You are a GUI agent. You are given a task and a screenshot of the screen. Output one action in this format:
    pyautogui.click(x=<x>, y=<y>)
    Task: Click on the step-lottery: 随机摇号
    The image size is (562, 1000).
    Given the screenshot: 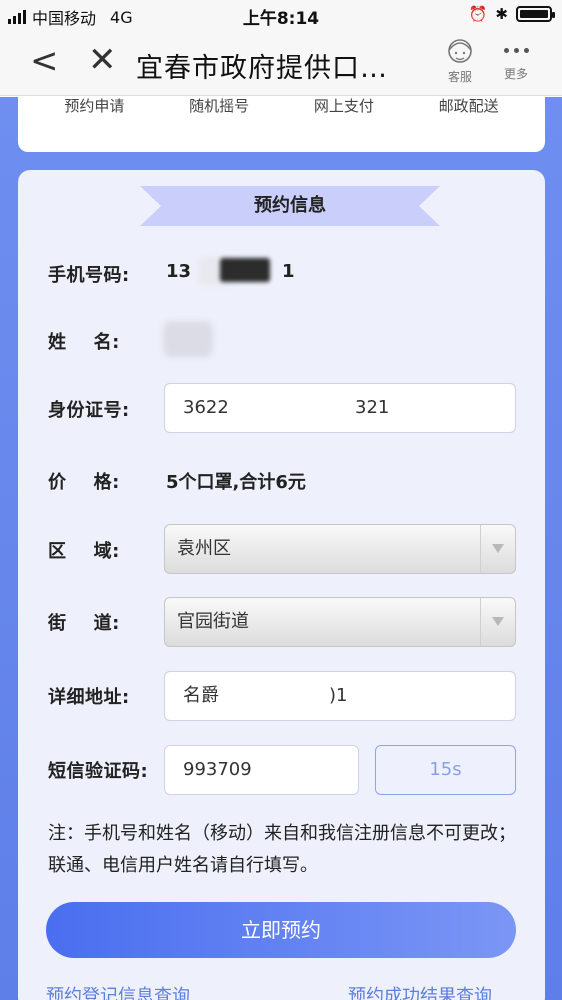 What is the action you would take?
    pyautogui.click(x=219, y=106)
    